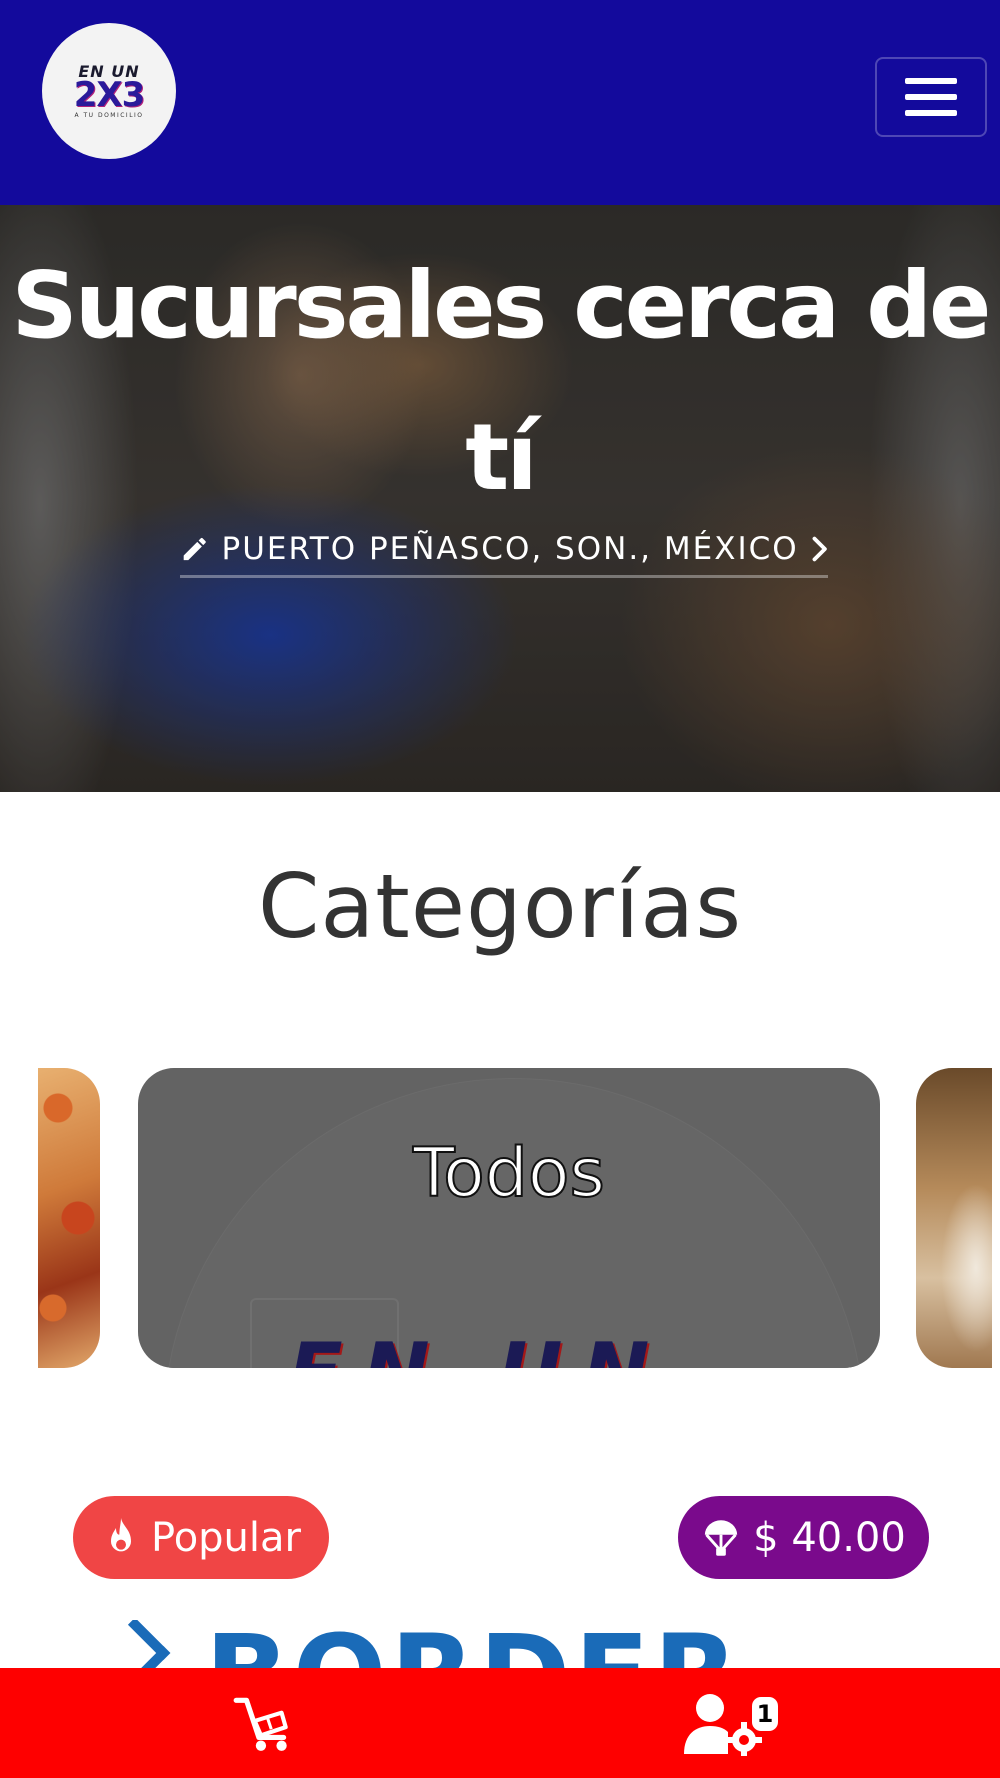 The image size is (1000, 1778). What do you see at coordinates (500, 1723) in the screenshot?
I see `bottom-navigation` at bounding box center [500, 1723].